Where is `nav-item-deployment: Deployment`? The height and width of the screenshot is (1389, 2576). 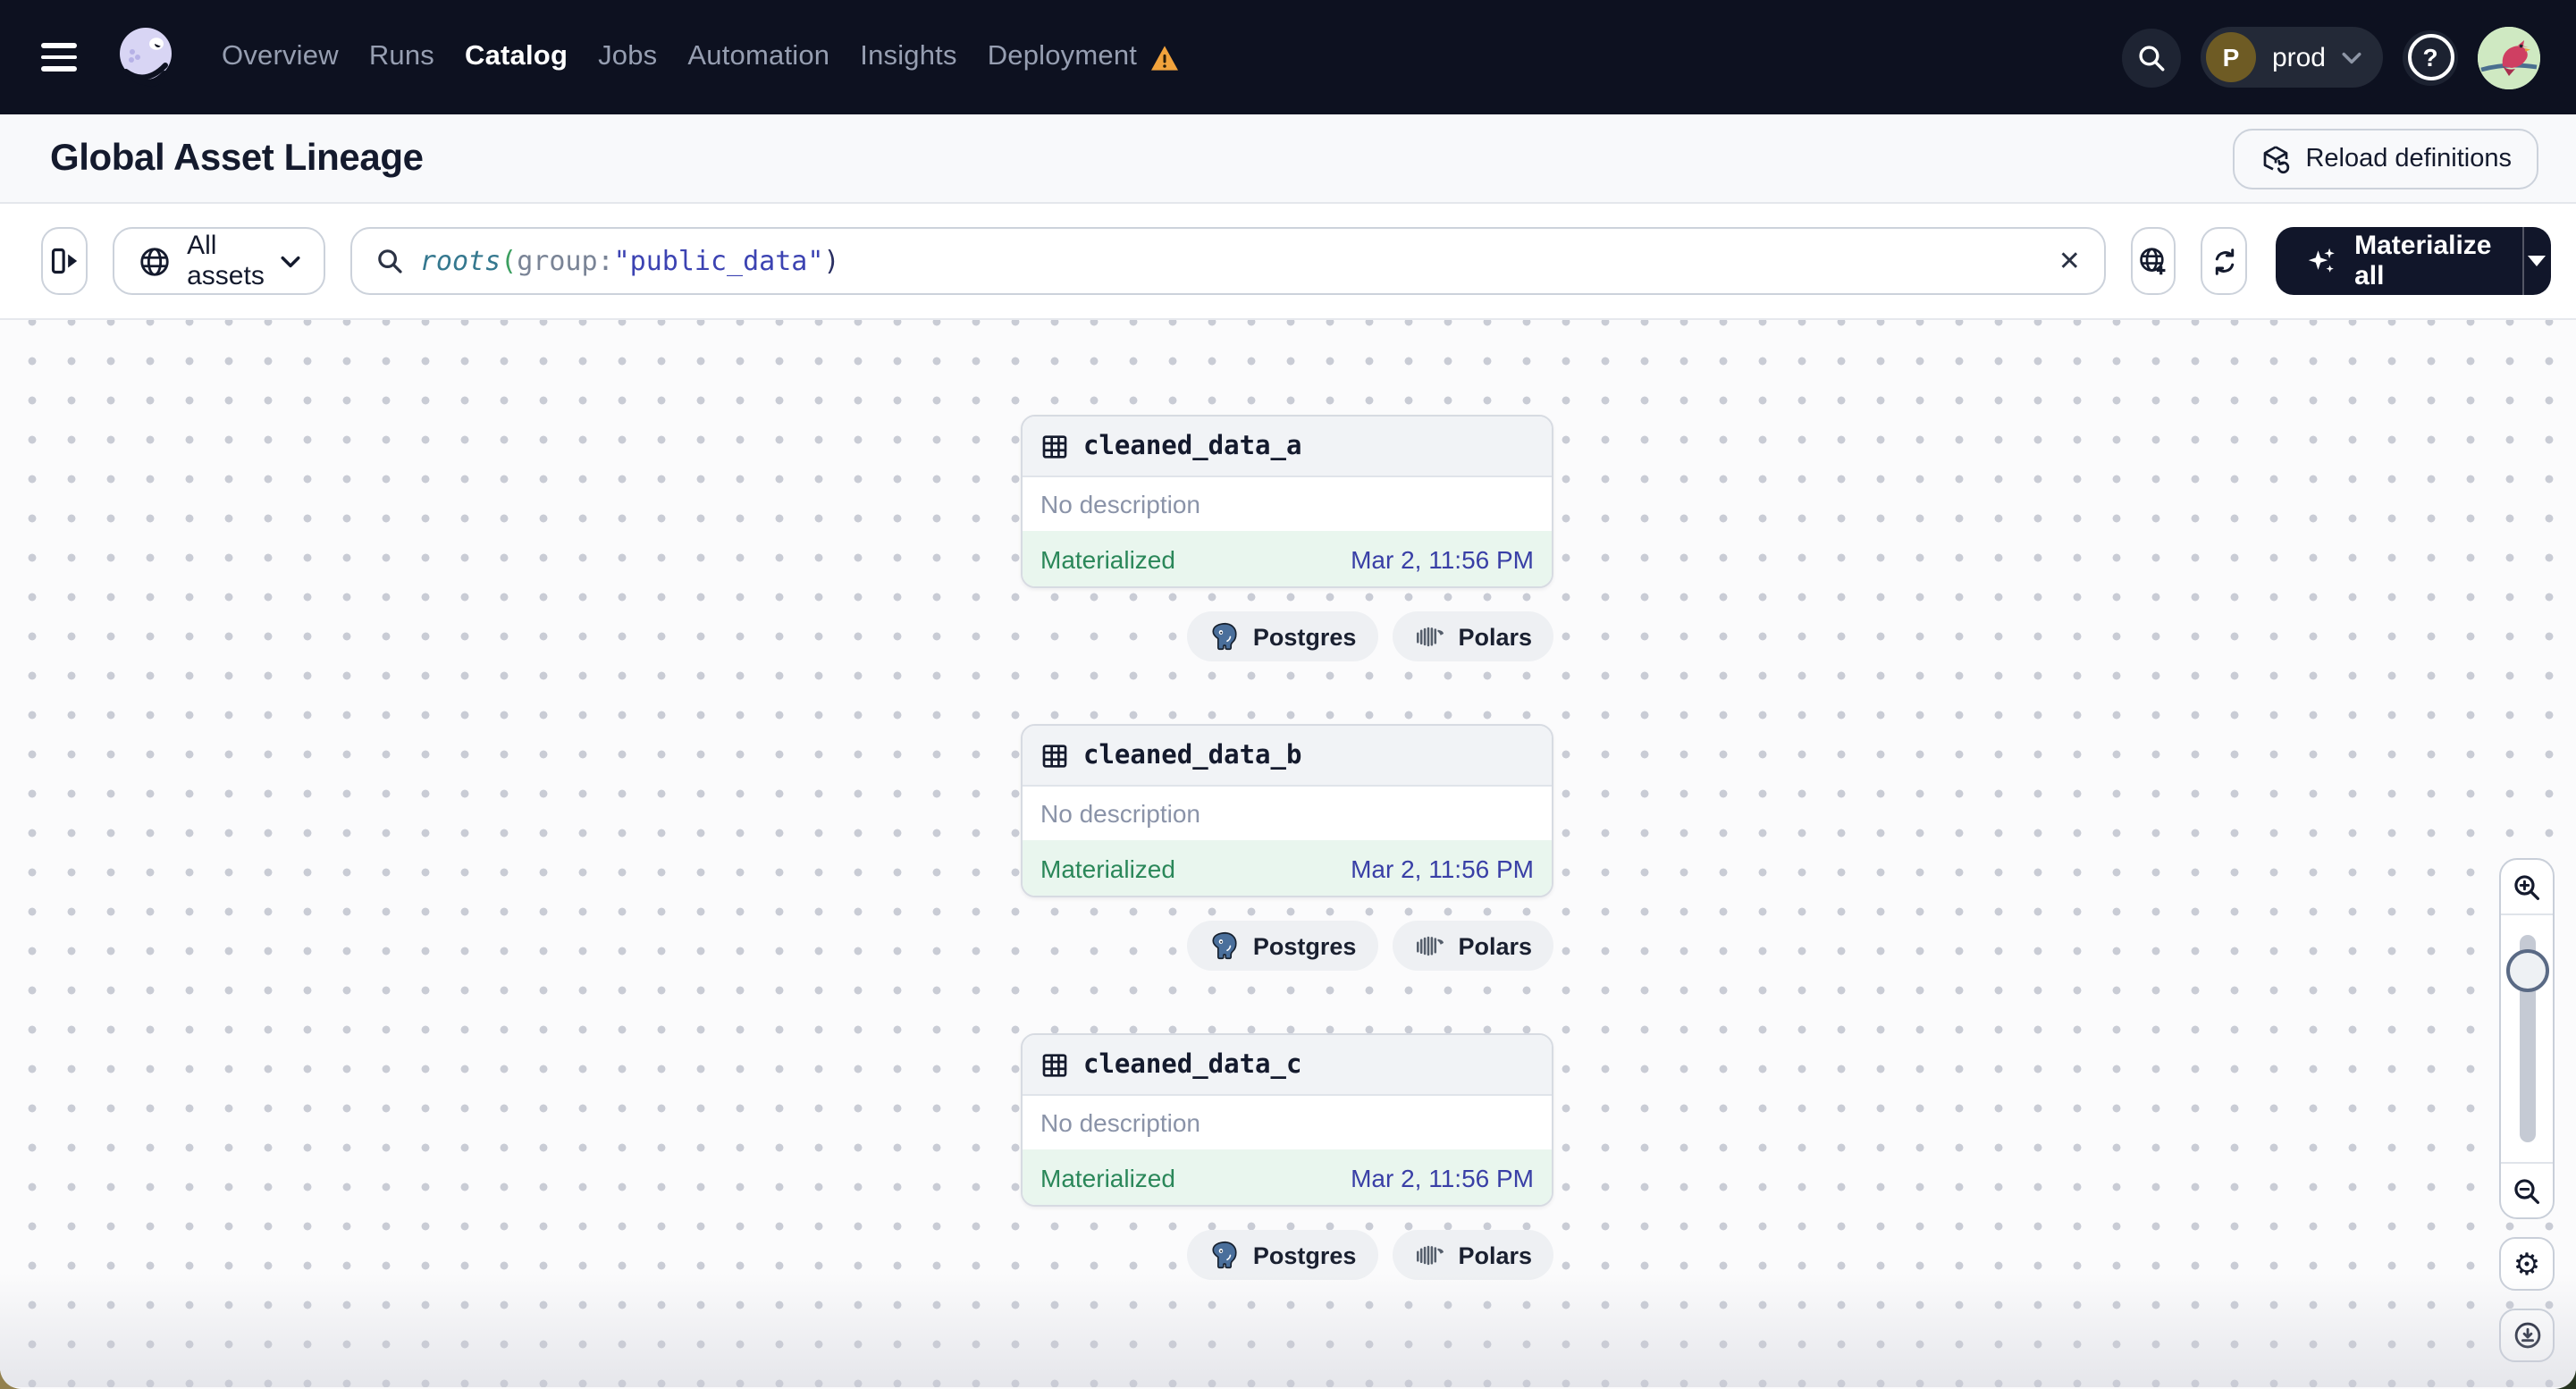 nav-item-deployment: Deployment is located at coordinates (1063, 57).